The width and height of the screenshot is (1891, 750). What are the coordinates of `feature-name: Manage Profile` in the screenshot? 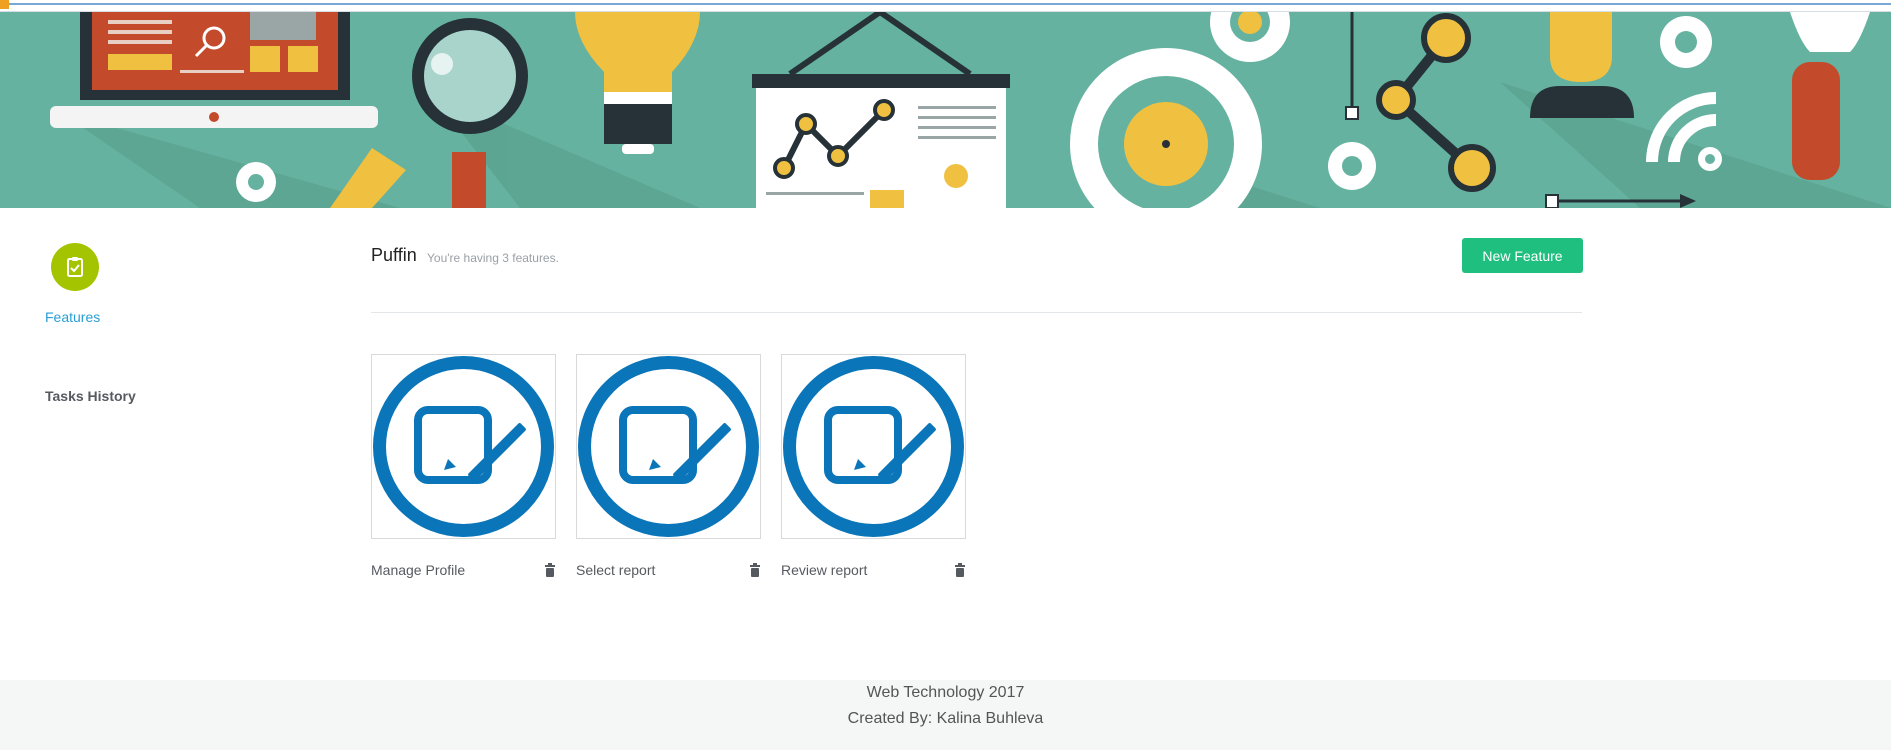 It's located at (418, 570).